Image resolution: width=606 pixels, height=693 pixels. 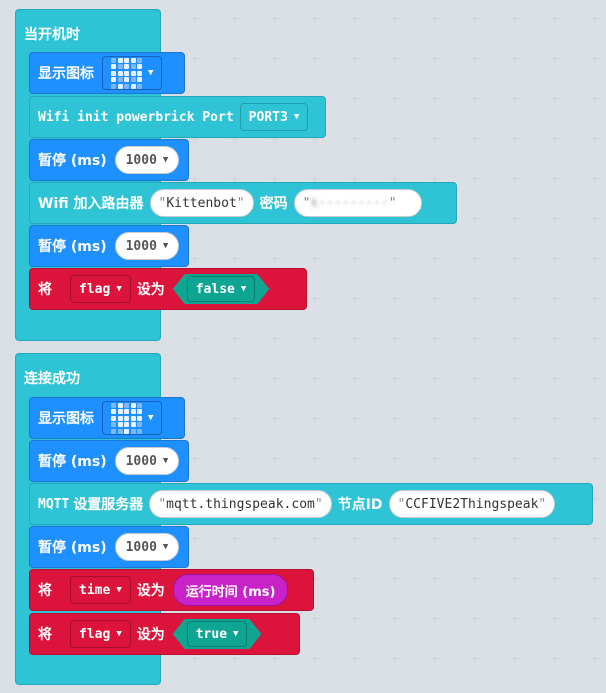 What do you see at coordinates (126, 73) in the screenshot?
I see `led-grid-icon` at bounding box center [126, 73].